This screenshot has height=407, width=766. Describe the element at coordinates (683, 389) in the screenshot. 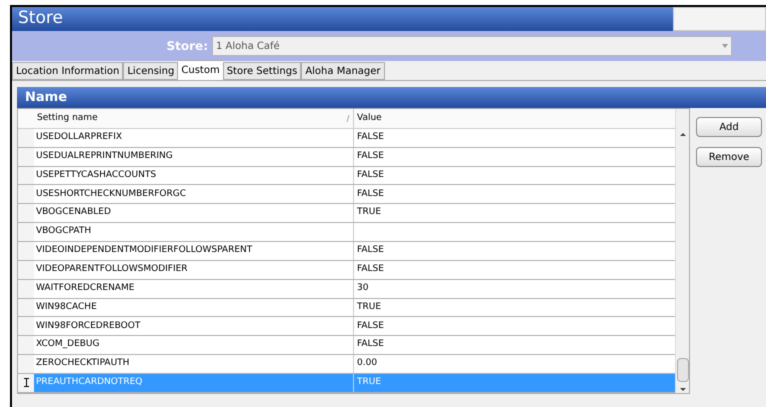

I see `scroll-down-icon` at that location.